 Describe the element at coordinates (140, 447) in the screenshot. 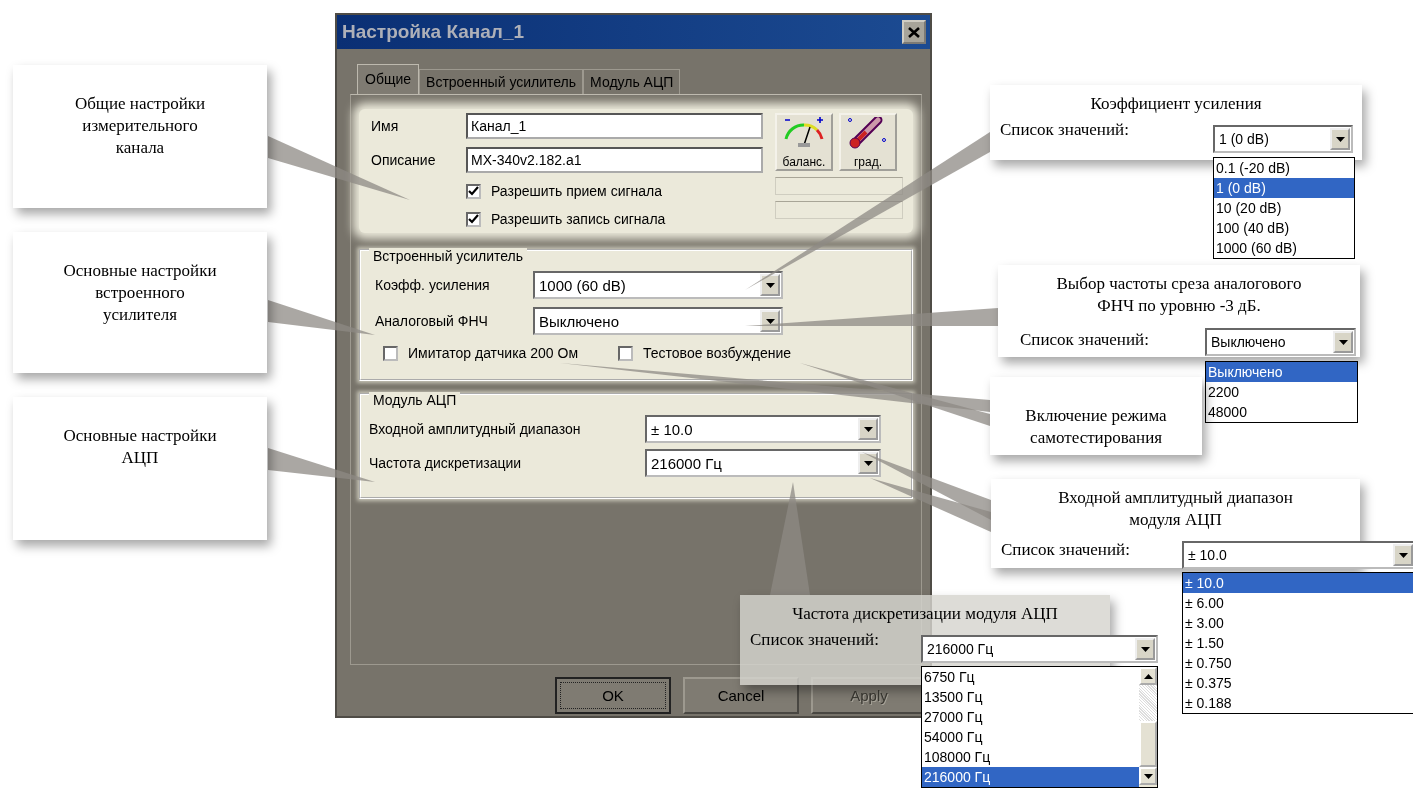

I see `callout-text: Основные настройки АЦП` at that location.